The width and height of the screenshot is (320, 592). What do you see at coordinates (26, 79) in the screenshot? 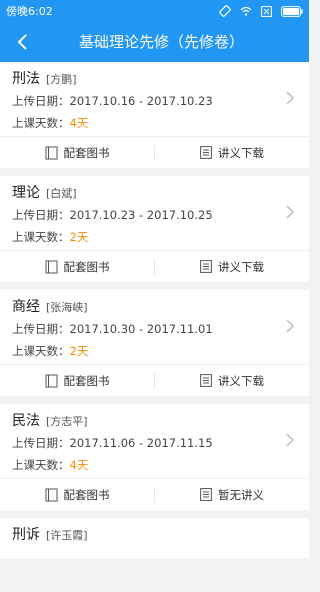
I see `course-subject: 刑法` at bounding box center [26, 79].